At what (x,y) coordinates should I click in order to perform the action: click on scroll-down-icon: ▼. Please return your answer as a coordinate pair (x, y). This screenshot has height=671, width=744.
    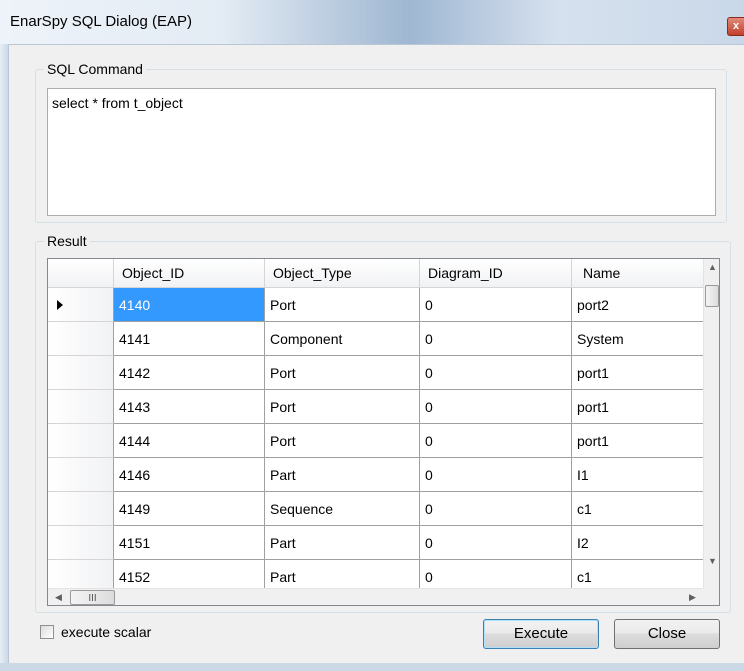
    Looking at the image, I should click on (711, 561).